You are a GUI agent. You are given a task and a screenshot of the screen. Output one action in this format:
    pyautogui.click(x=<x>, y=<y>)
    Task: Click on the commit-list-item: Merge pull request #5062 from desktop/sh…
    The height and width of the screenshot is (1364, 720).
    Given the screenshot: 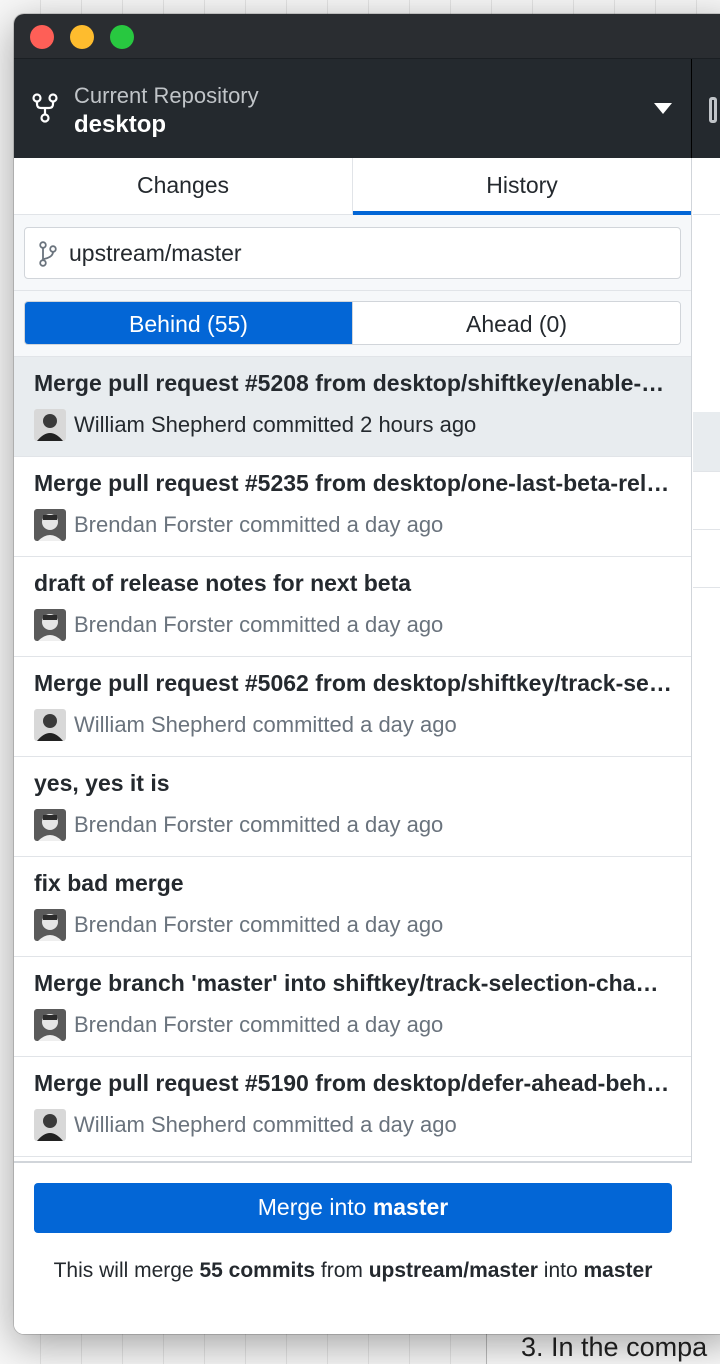 What is the action you would take?
    pyautogui.click(x=352, y=707)
    